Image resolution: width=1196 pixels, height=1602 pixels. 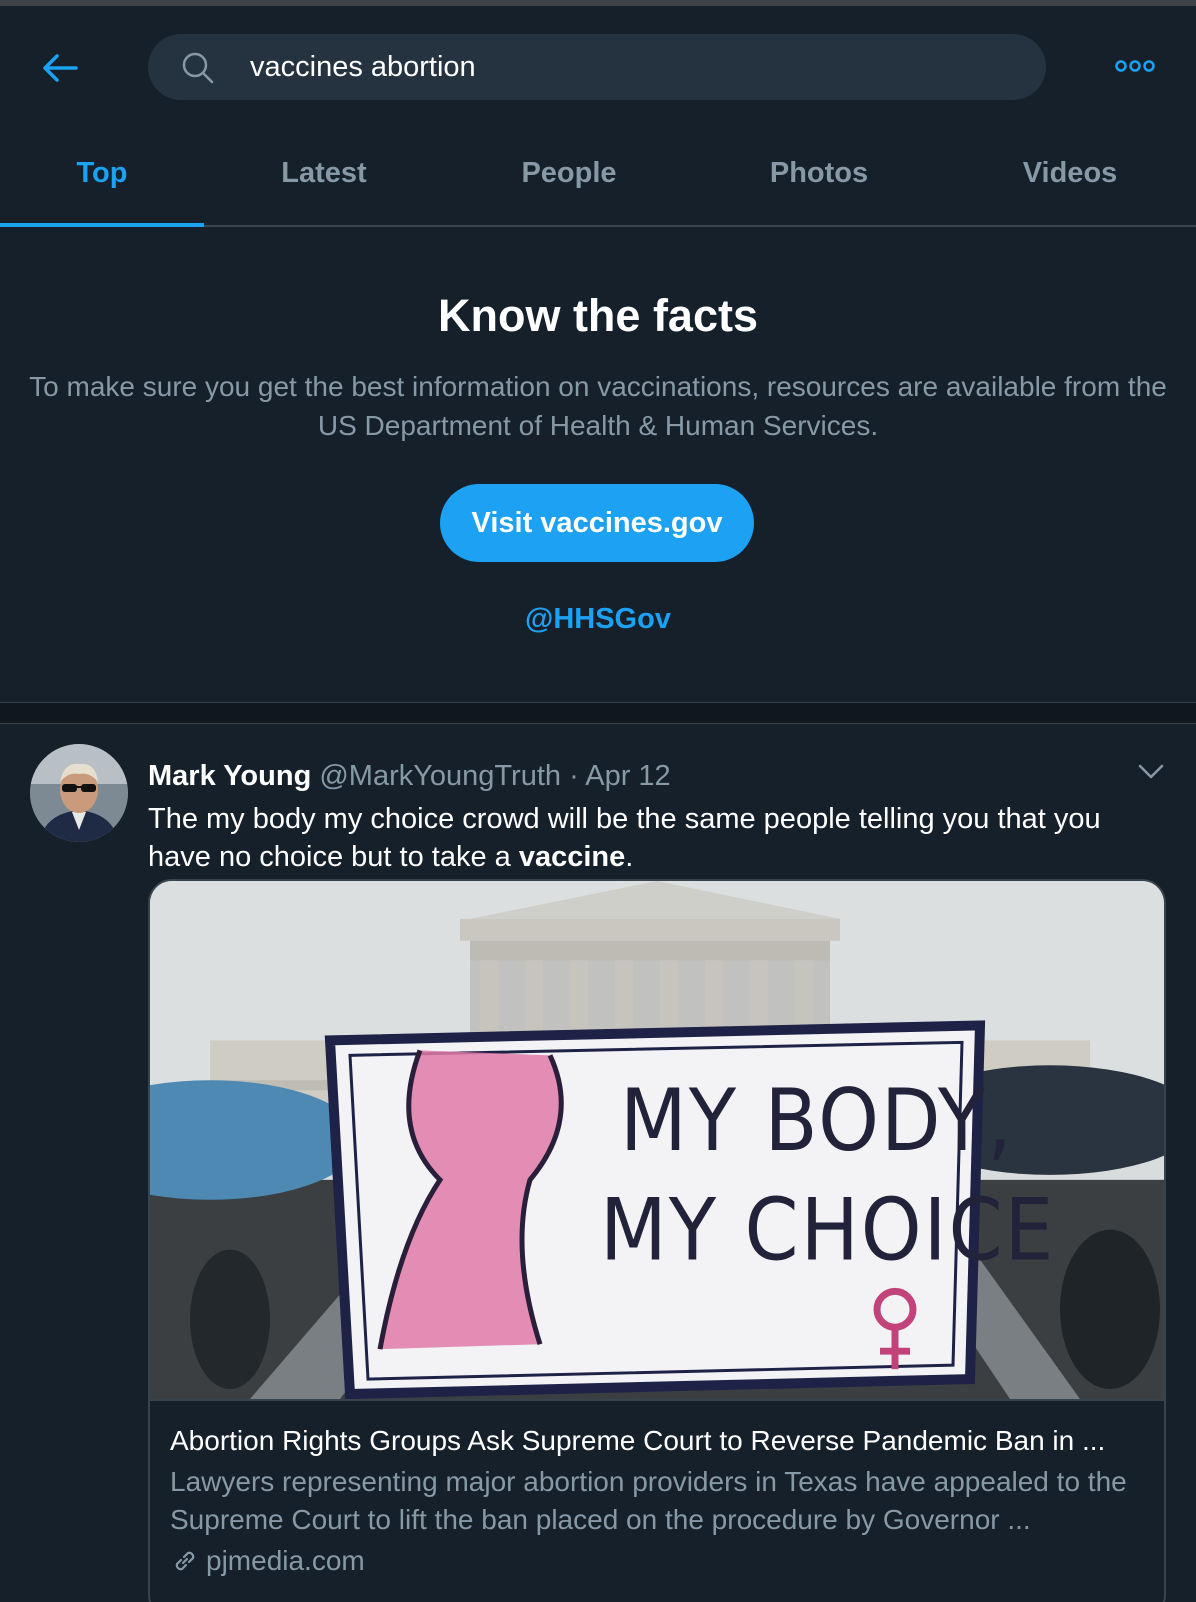 I want to click on tab-top: Top, so click(x=102, y=174).